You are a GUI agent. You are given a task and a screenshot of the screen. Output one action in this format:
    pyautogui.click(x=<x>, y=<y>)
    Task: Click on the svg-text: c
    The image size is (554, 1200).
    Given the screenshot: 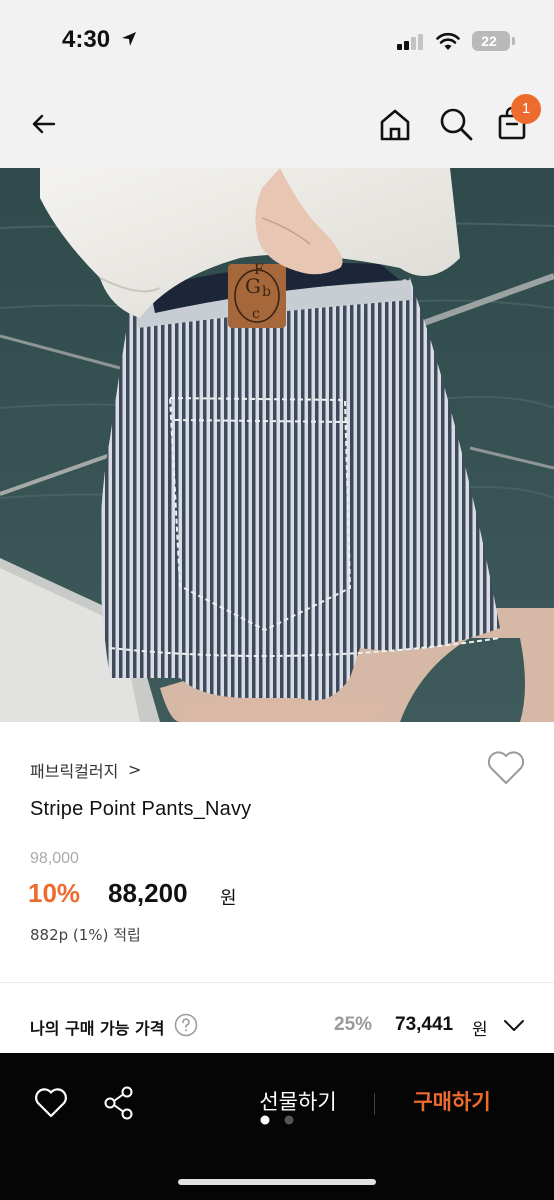 What is the action you would take?
    pyautogui.click(x=256, y=314)
    